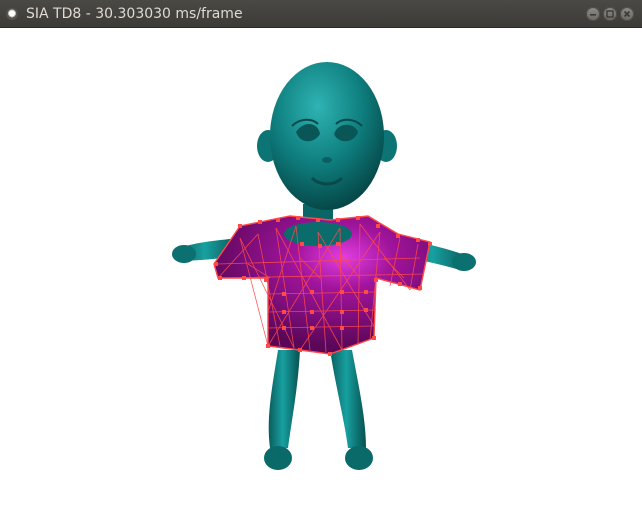  I want to click on maximize-button, so click(610, 14).